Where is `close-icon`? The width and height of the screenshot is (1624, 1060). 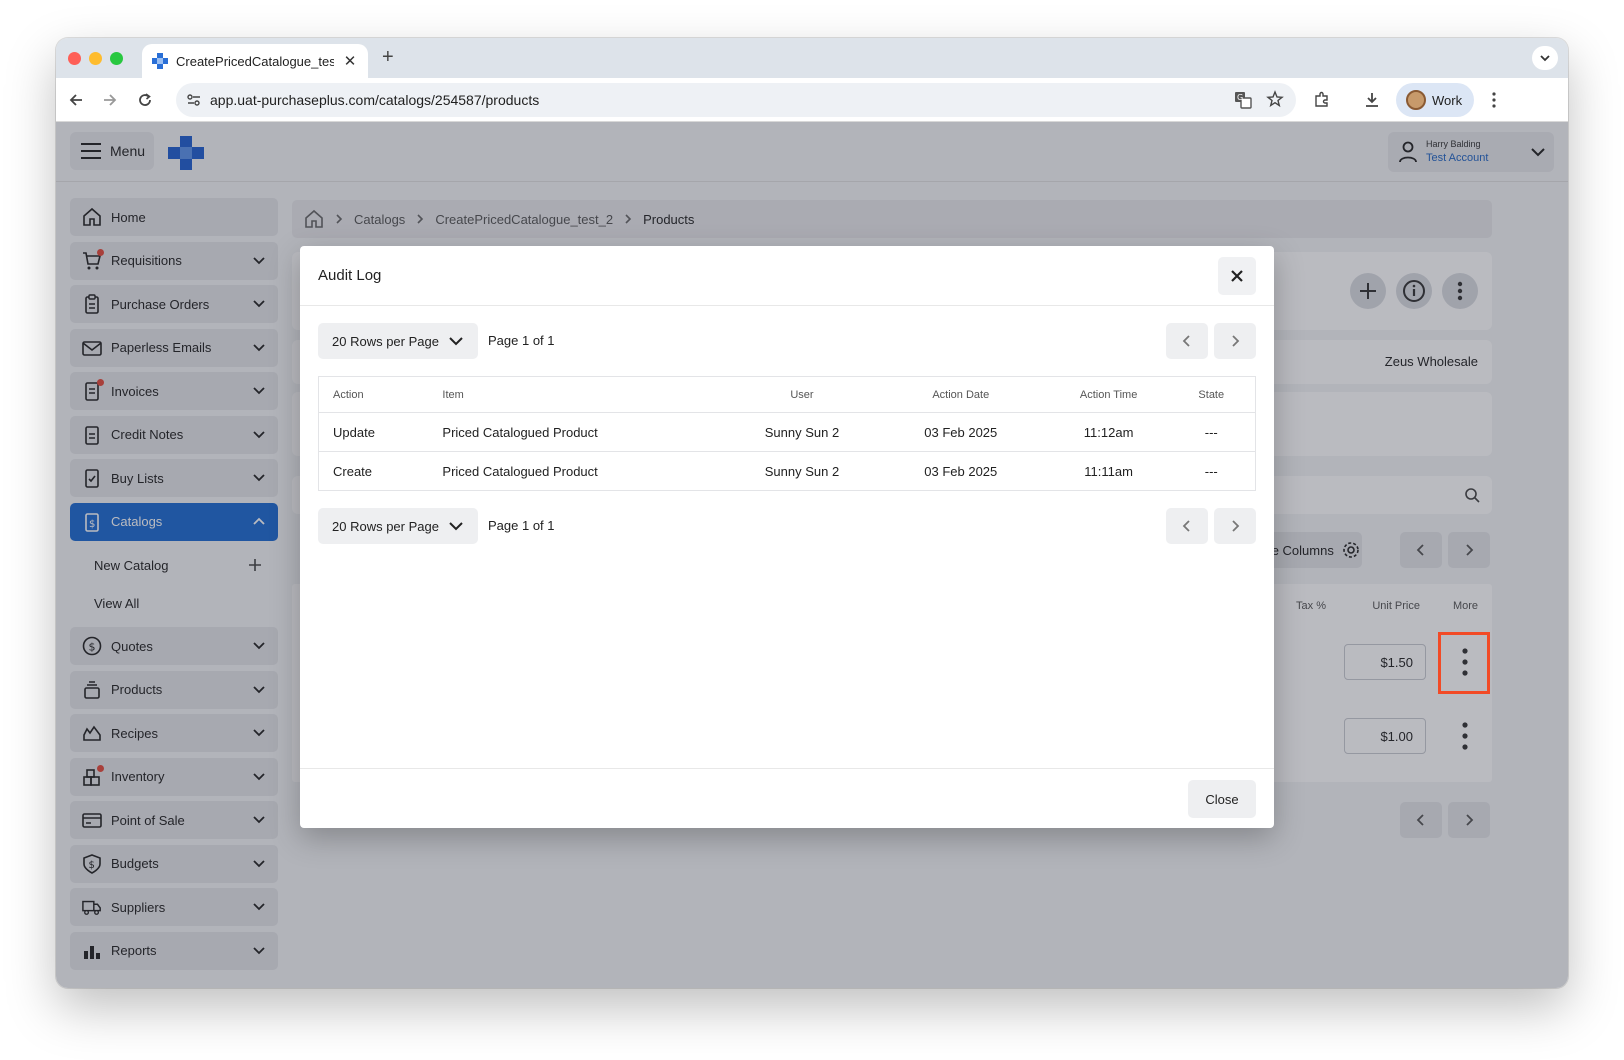 close-icon is located at coordinates (1237, 276).